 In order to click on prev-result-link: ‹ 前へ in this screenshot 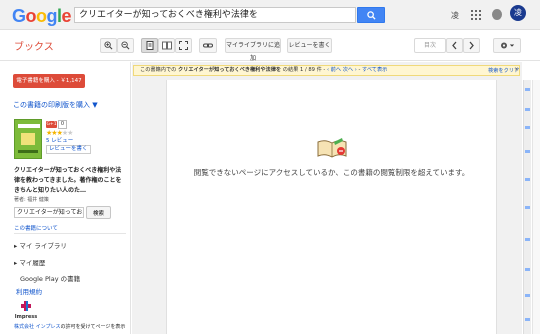, I will do `click(334, 70)`.